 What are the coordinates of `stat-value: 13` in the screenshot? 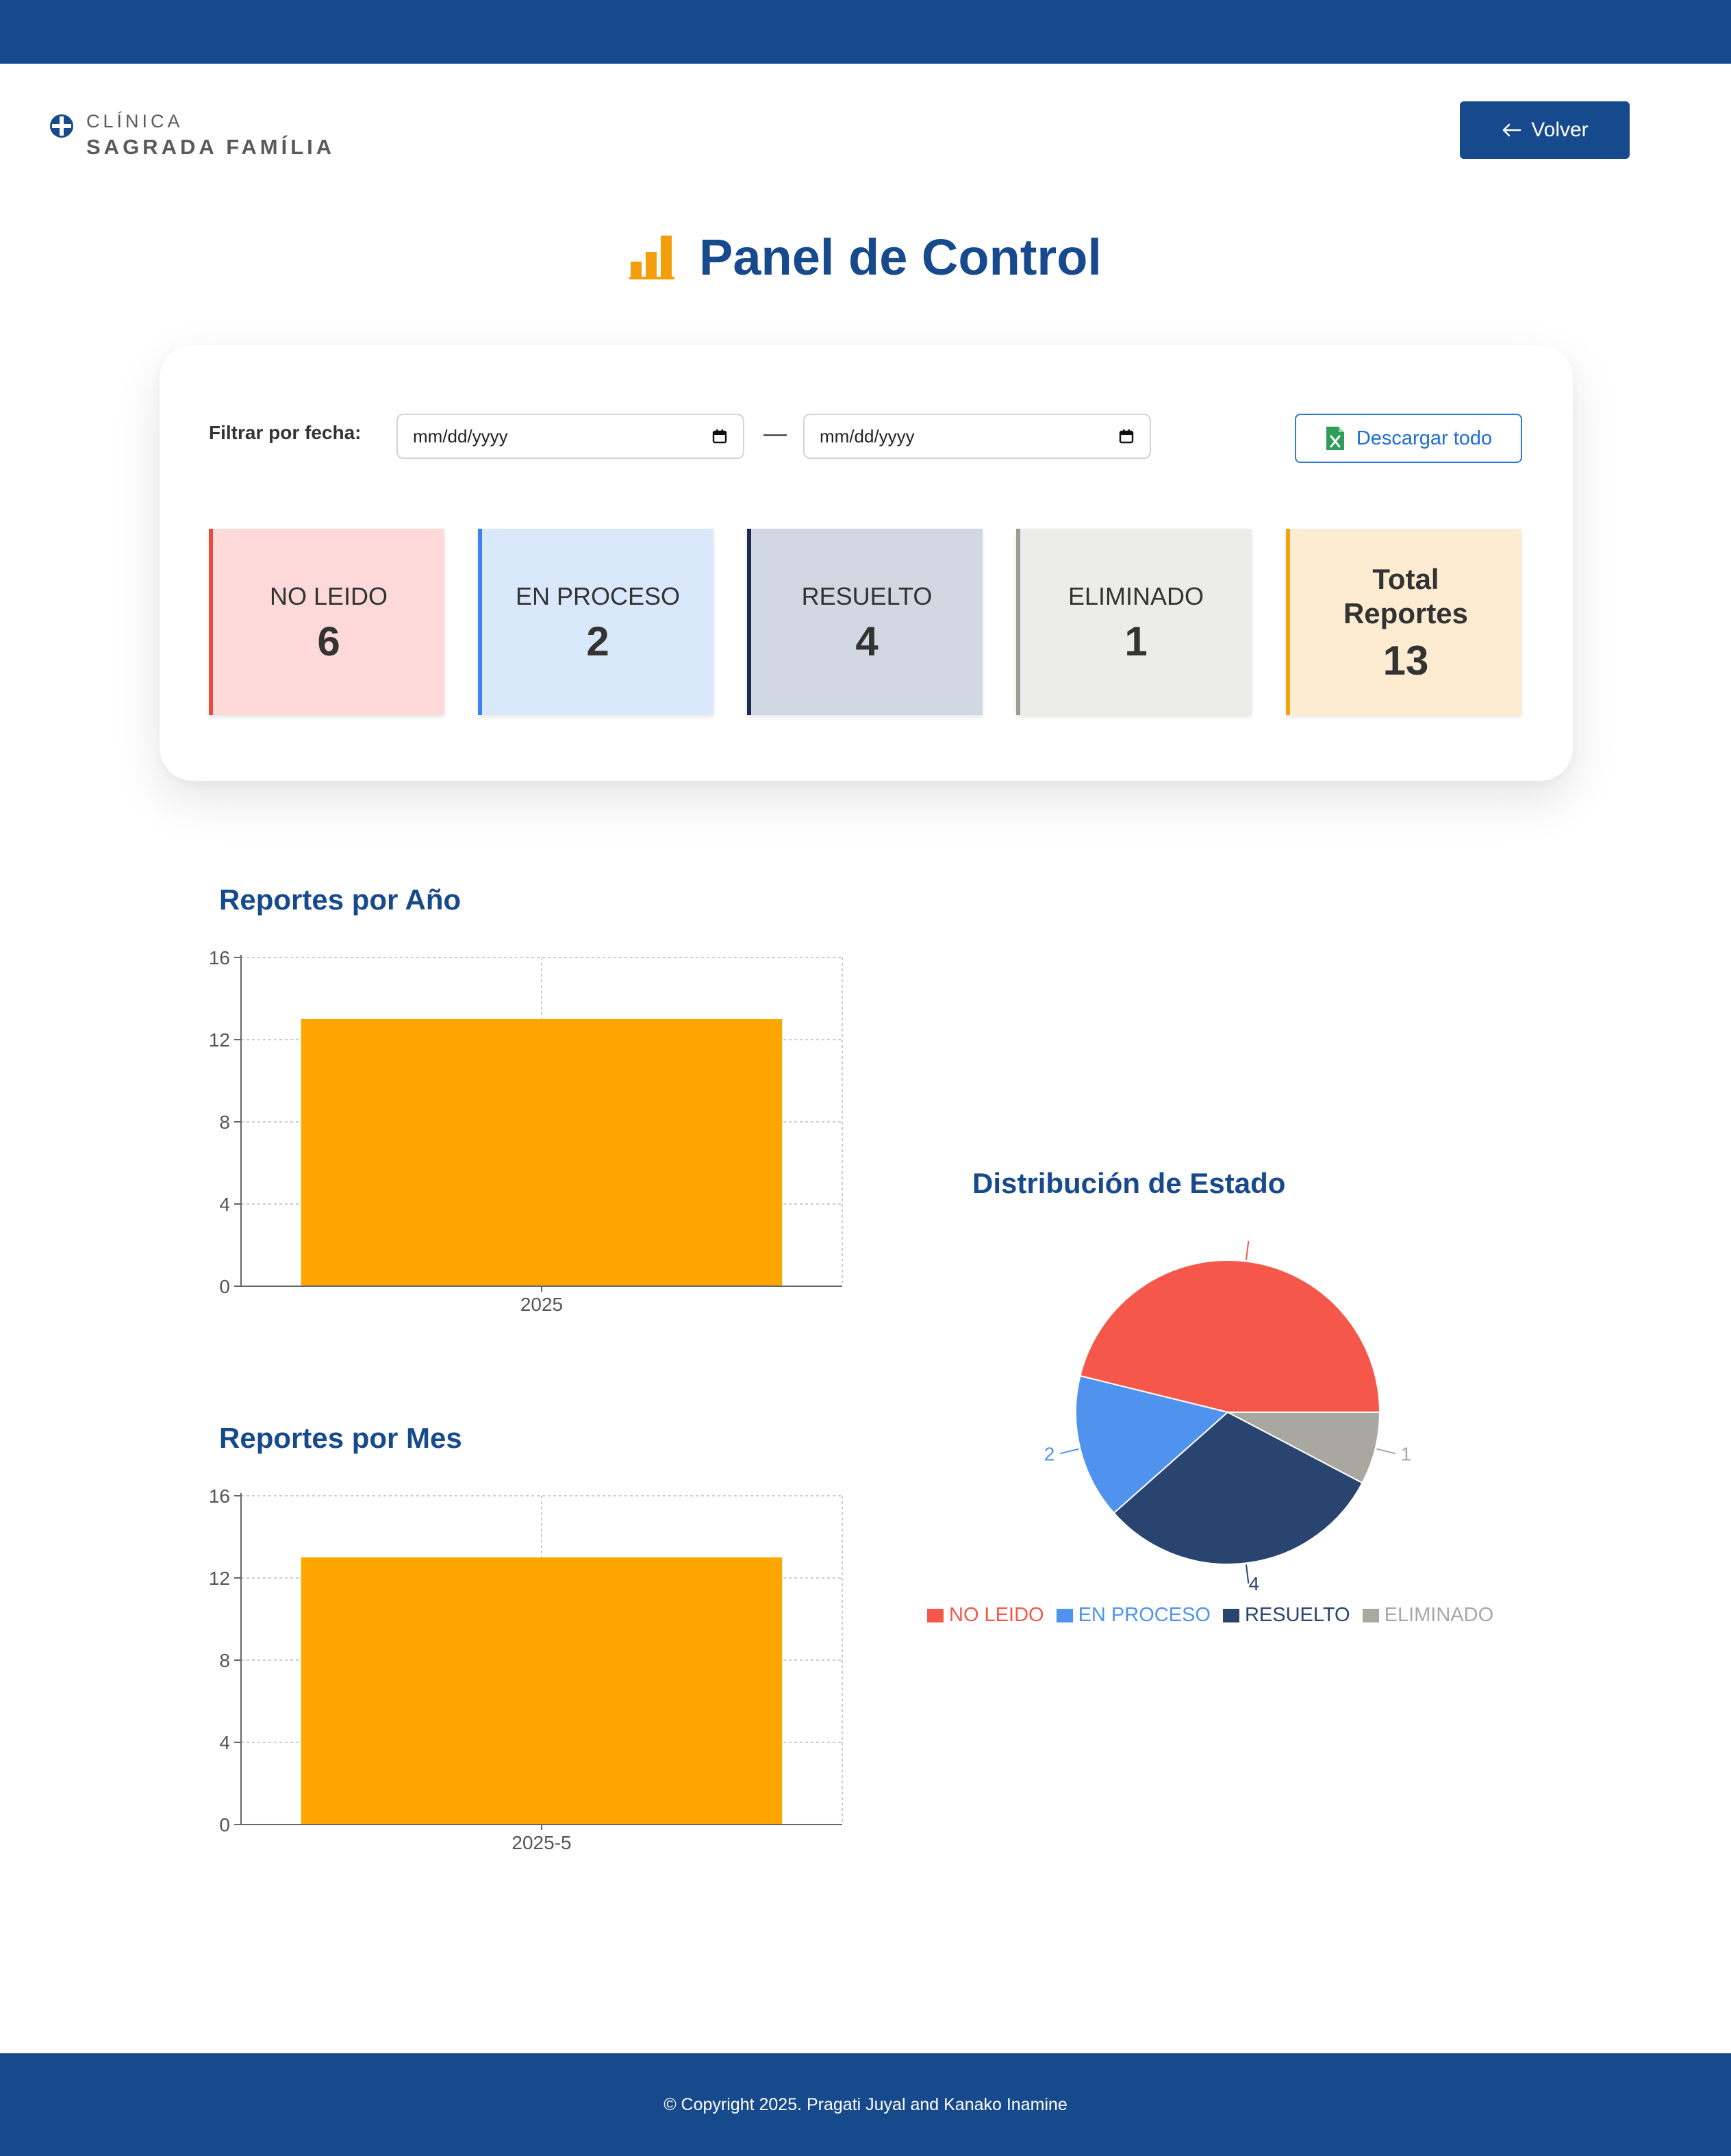 It's located at (1406, 661).